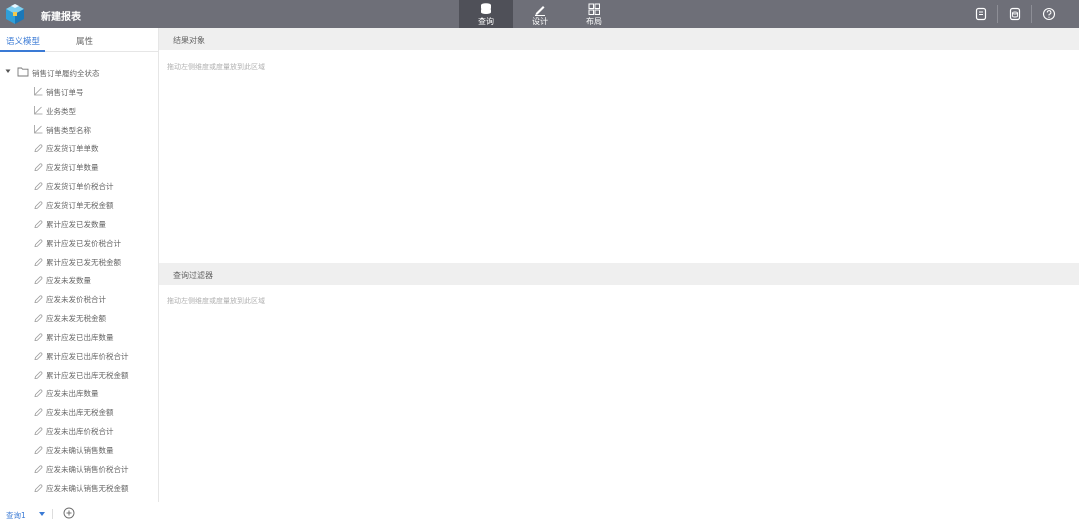 Image resolution: width=1079 pixels, height=521 pixels. I want to click on measure-item: 应发未出库无税金额, so click(79, 412).